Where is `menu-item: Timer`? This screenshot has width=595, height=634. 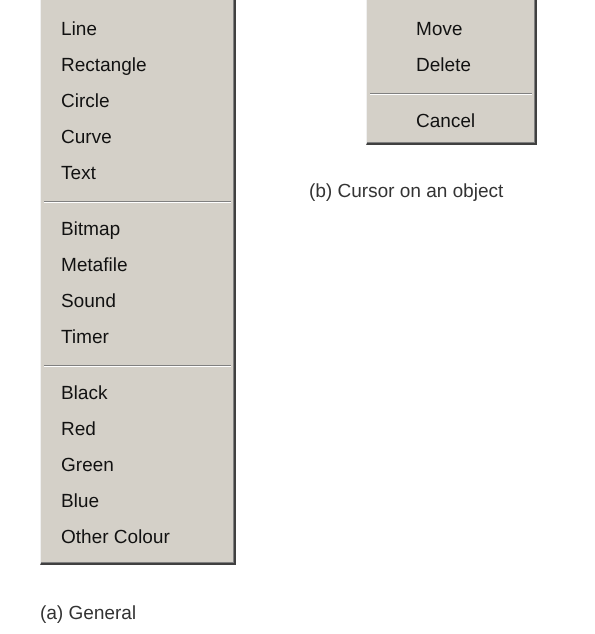 menu-item: Timer is located at coordinates (137, 338).